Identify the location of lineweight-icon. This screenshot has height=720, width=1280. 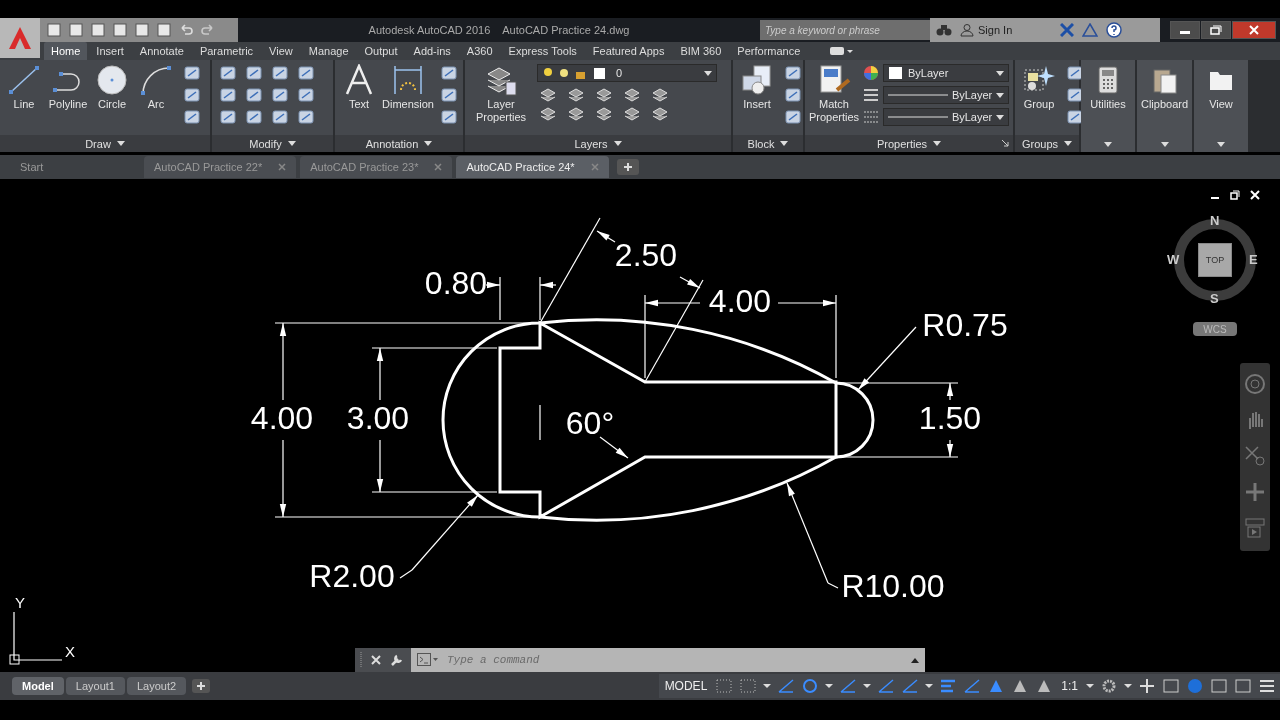
(948, 686).